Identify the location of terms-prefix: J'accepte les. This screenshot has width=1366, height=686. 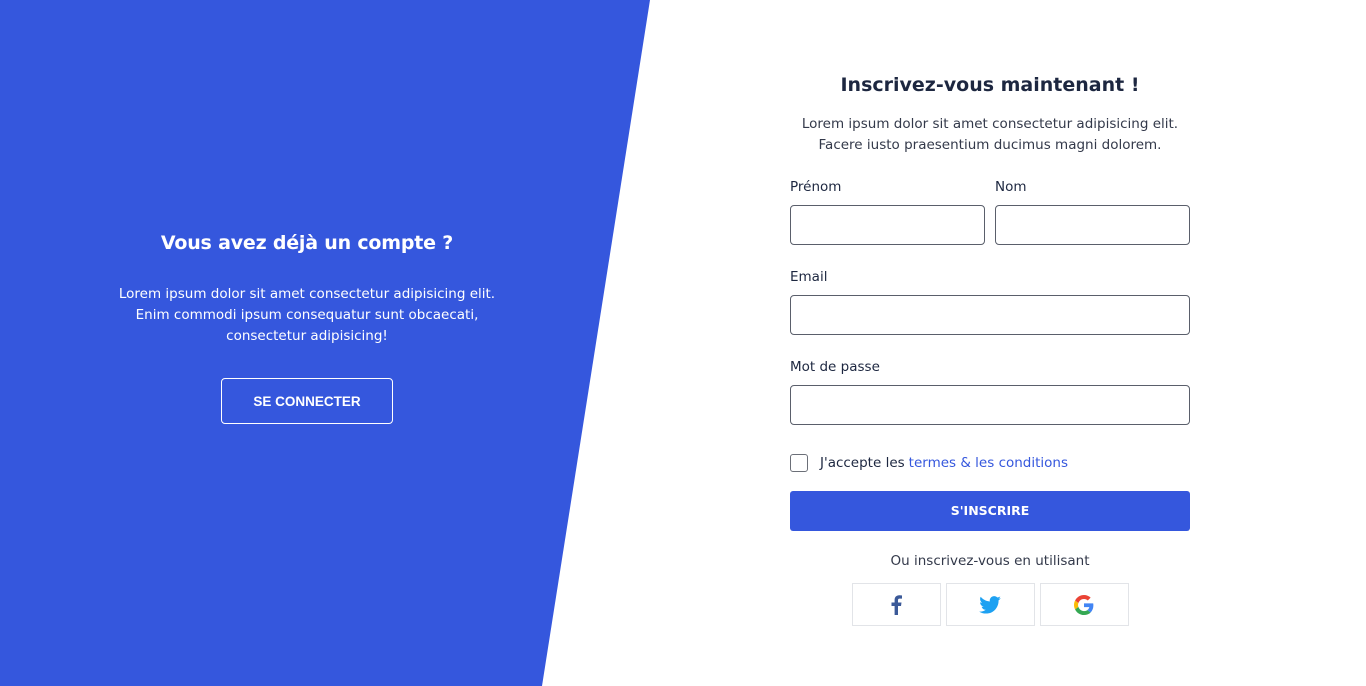
(862, 463).